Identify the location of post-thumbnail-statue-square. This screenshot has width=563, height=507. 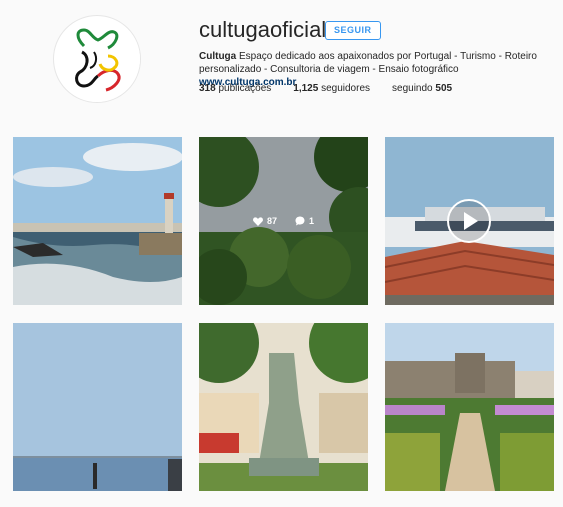
(283, 407).